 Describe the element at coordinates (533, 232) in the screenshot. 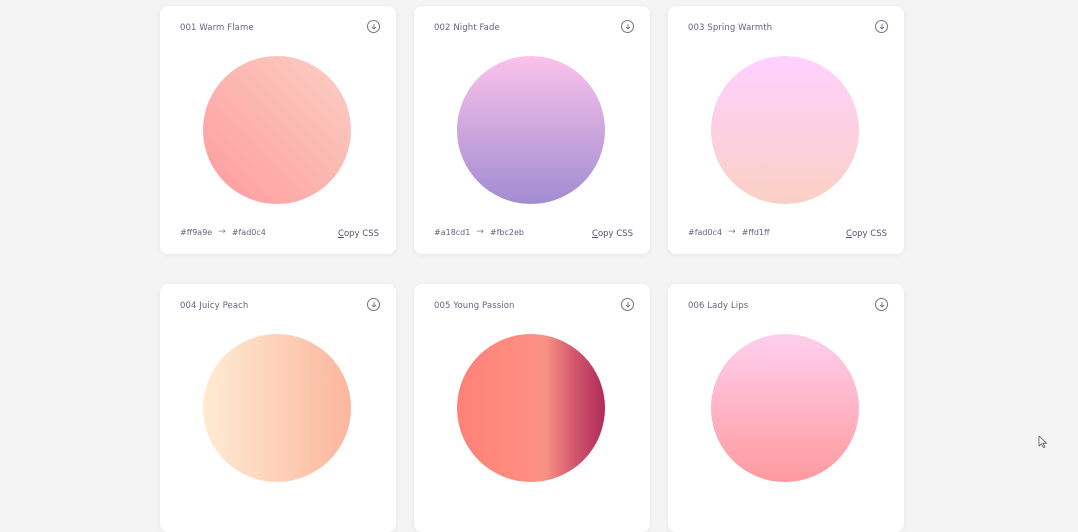

I see `card-footer: #a18cd1 → #fbc2eb Copy CSS` at that location.